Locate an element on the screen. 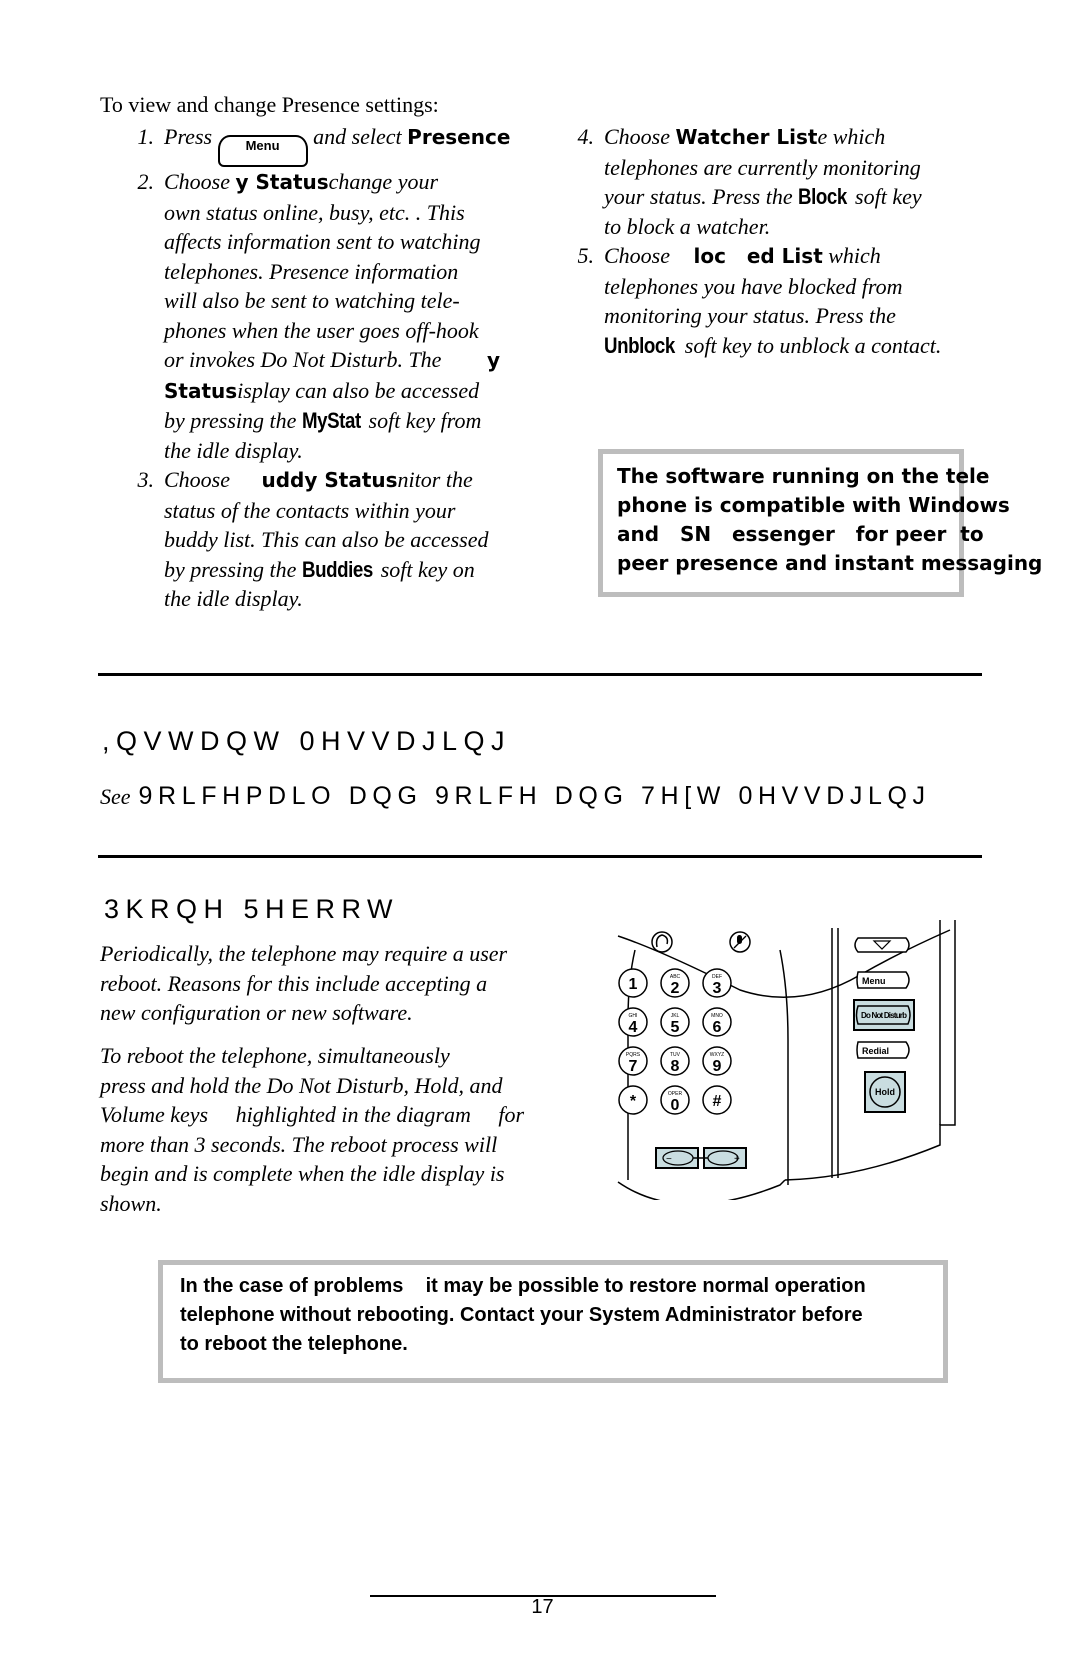  step-2: 2. Choose y Statuschange your is located at coordinates (288, 181).